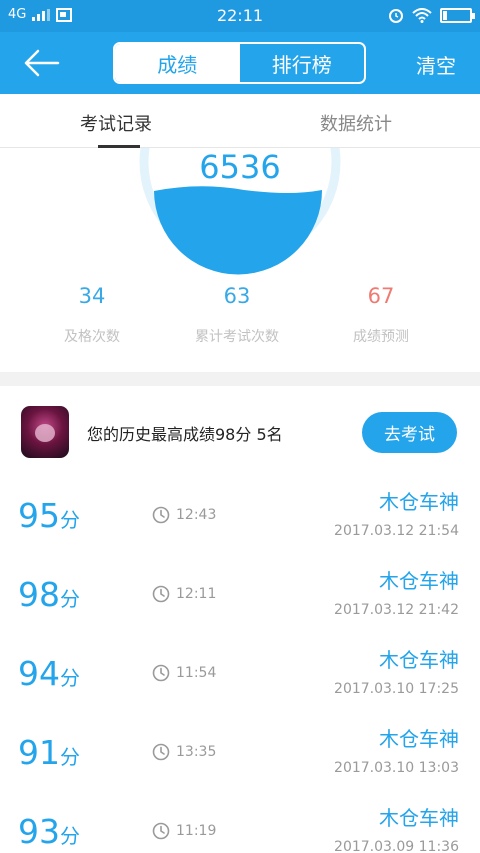 This screenshot has width=480, height=853. I want to click on duration-value: 12:43, so click(196, 515).